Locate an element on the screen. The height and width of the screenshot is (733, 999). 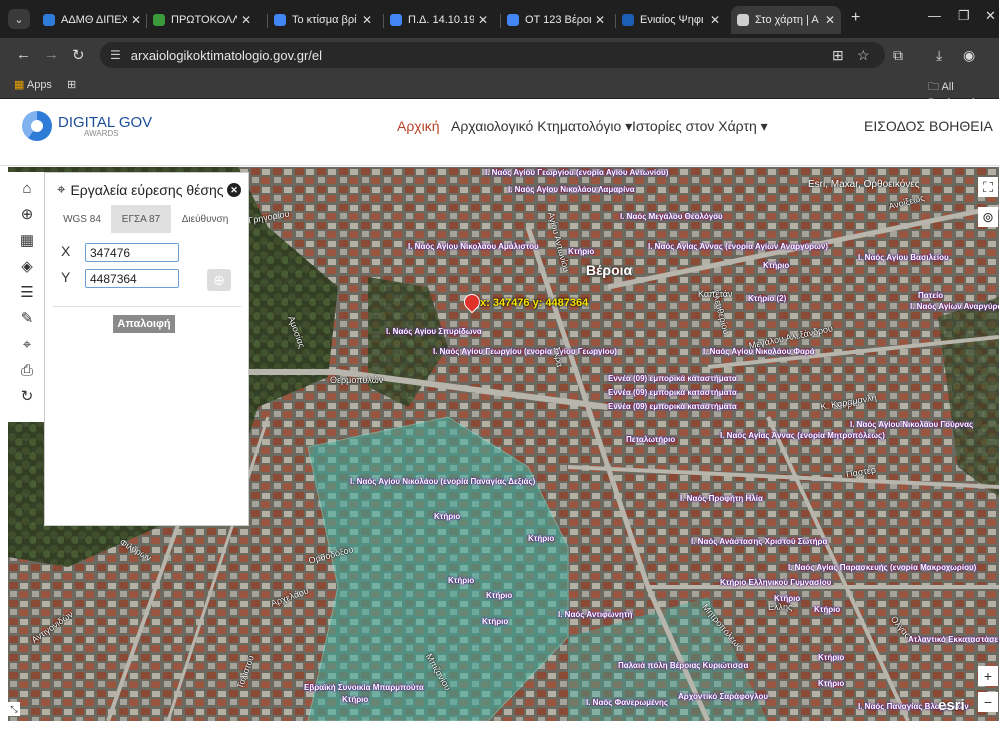
close-window-button: ✕ is located at coordinates (990, 16).